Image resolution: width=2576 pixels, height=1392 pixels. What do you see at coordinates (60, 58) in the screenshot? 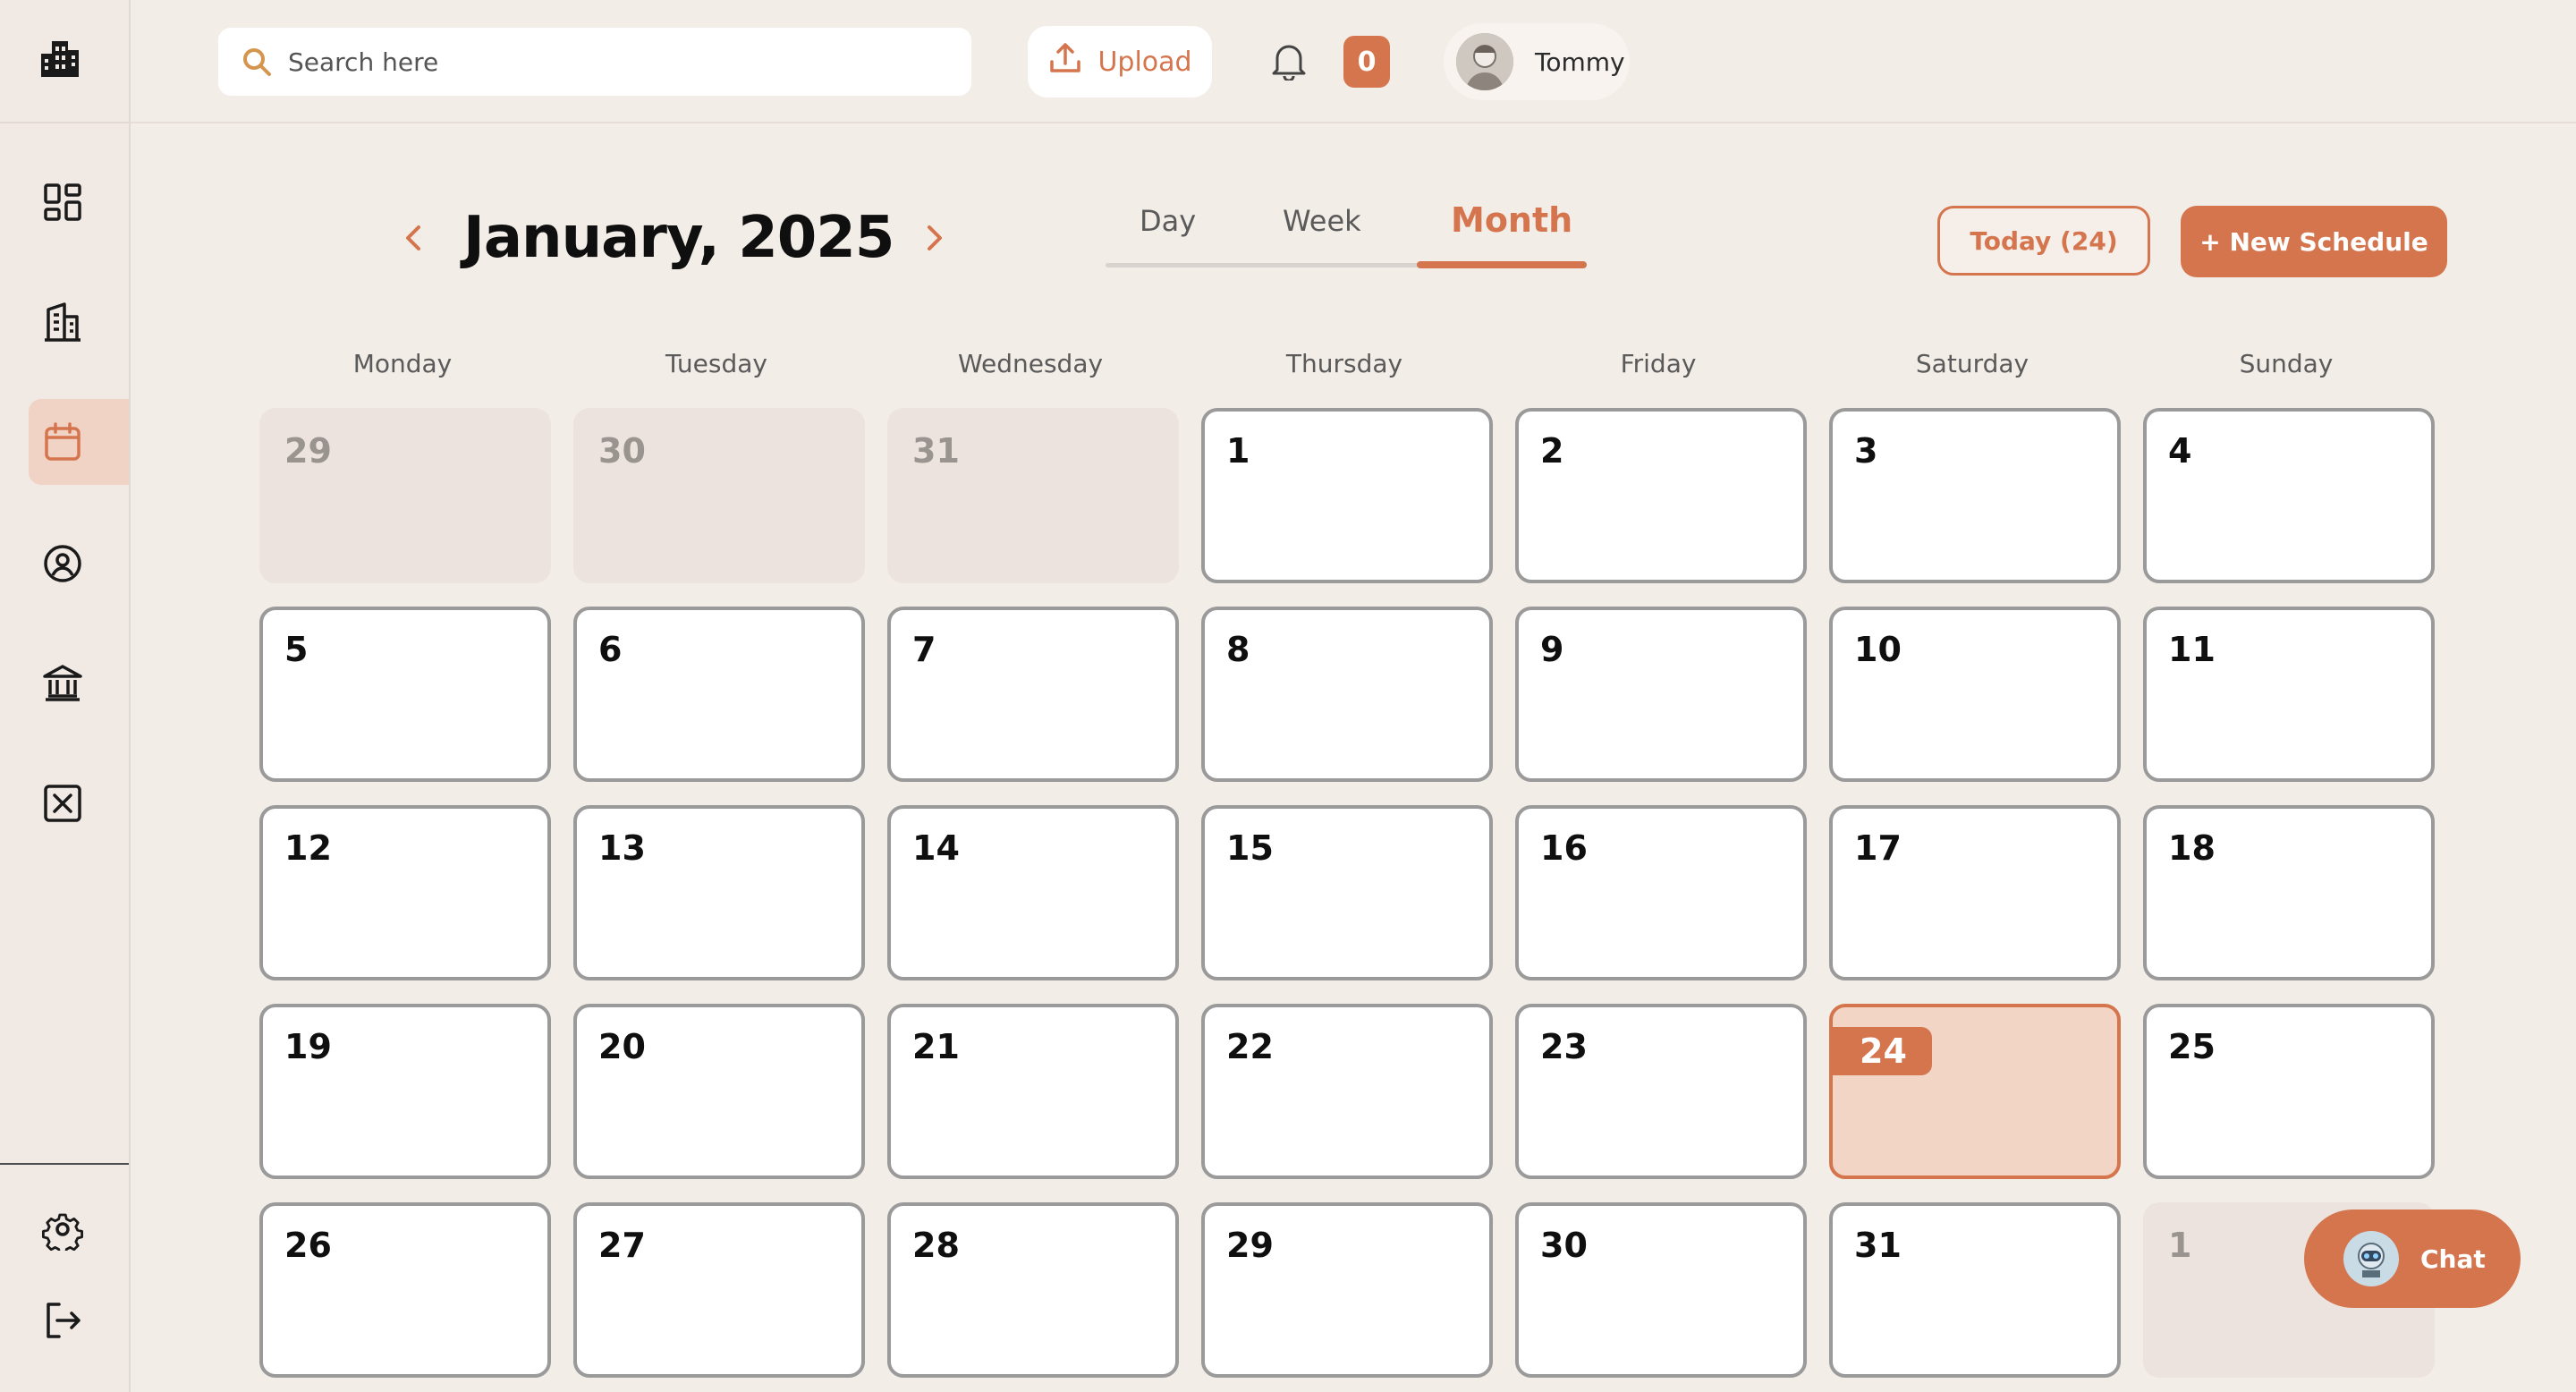
I see `building-icon` at bounding box center [60, 58].